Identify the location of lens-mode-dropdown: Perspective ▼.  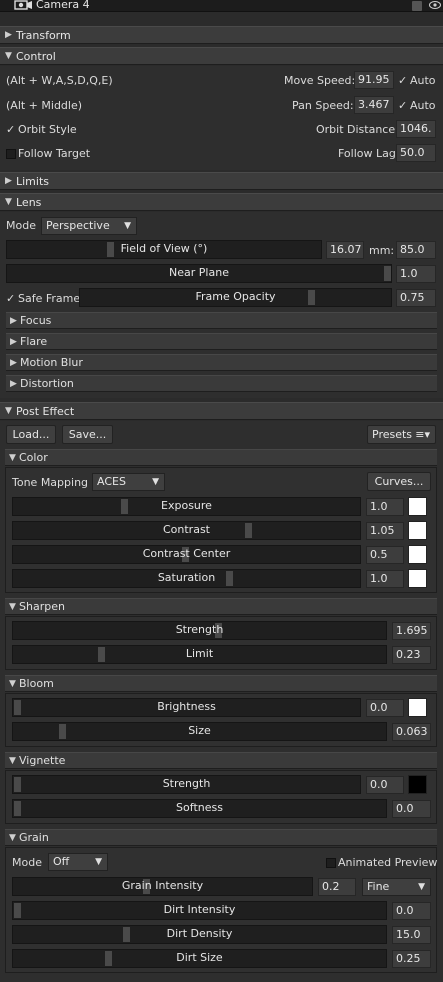
(89, 226).